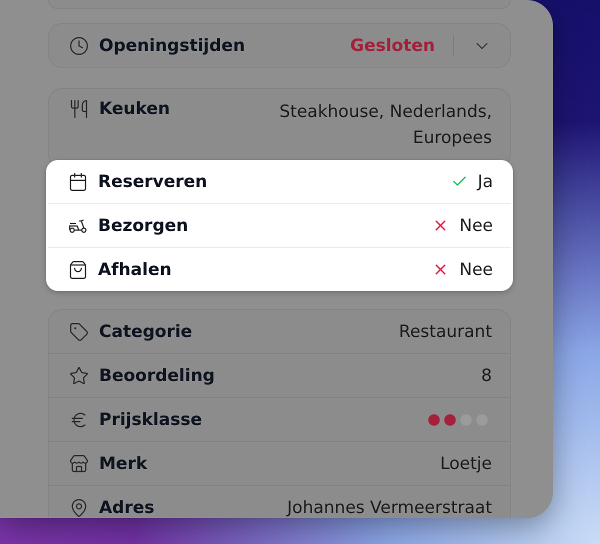 This screenshot has width=600, height=544. What do you see at coordinates (126, 508) in the screenshot?
I see `row-label: Adres` at bounding box center [126, 508].